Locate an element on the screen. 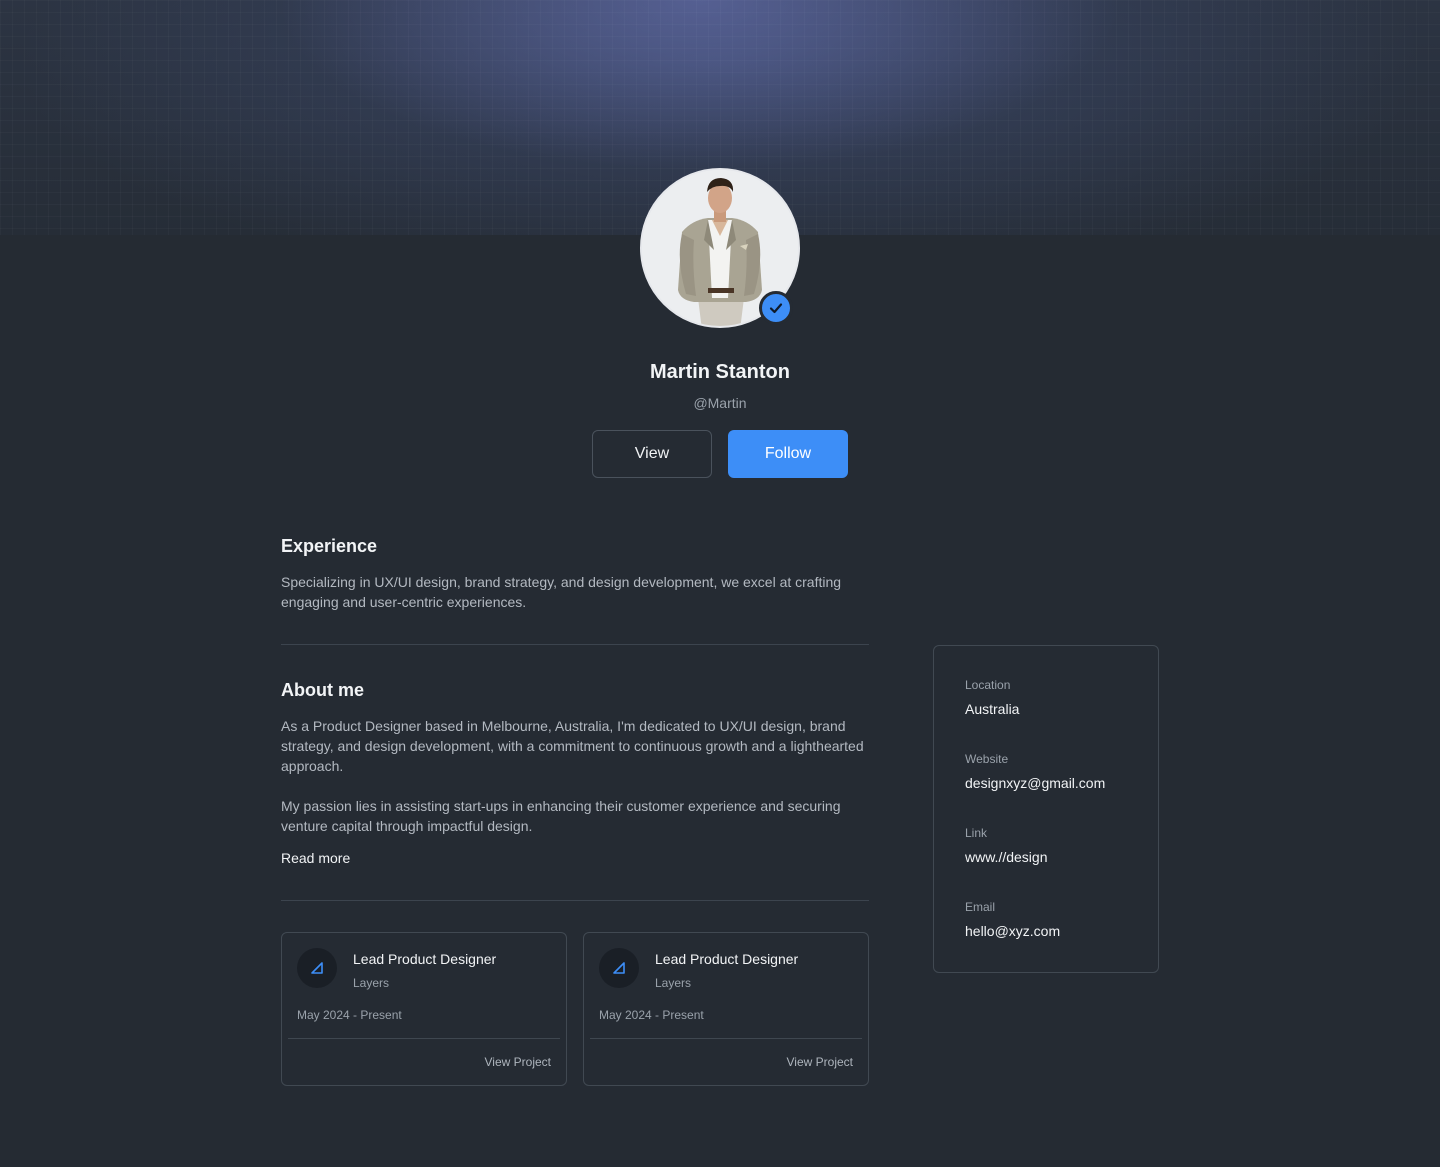  profile-handle: @Martin is located at coordinates (720, 403).